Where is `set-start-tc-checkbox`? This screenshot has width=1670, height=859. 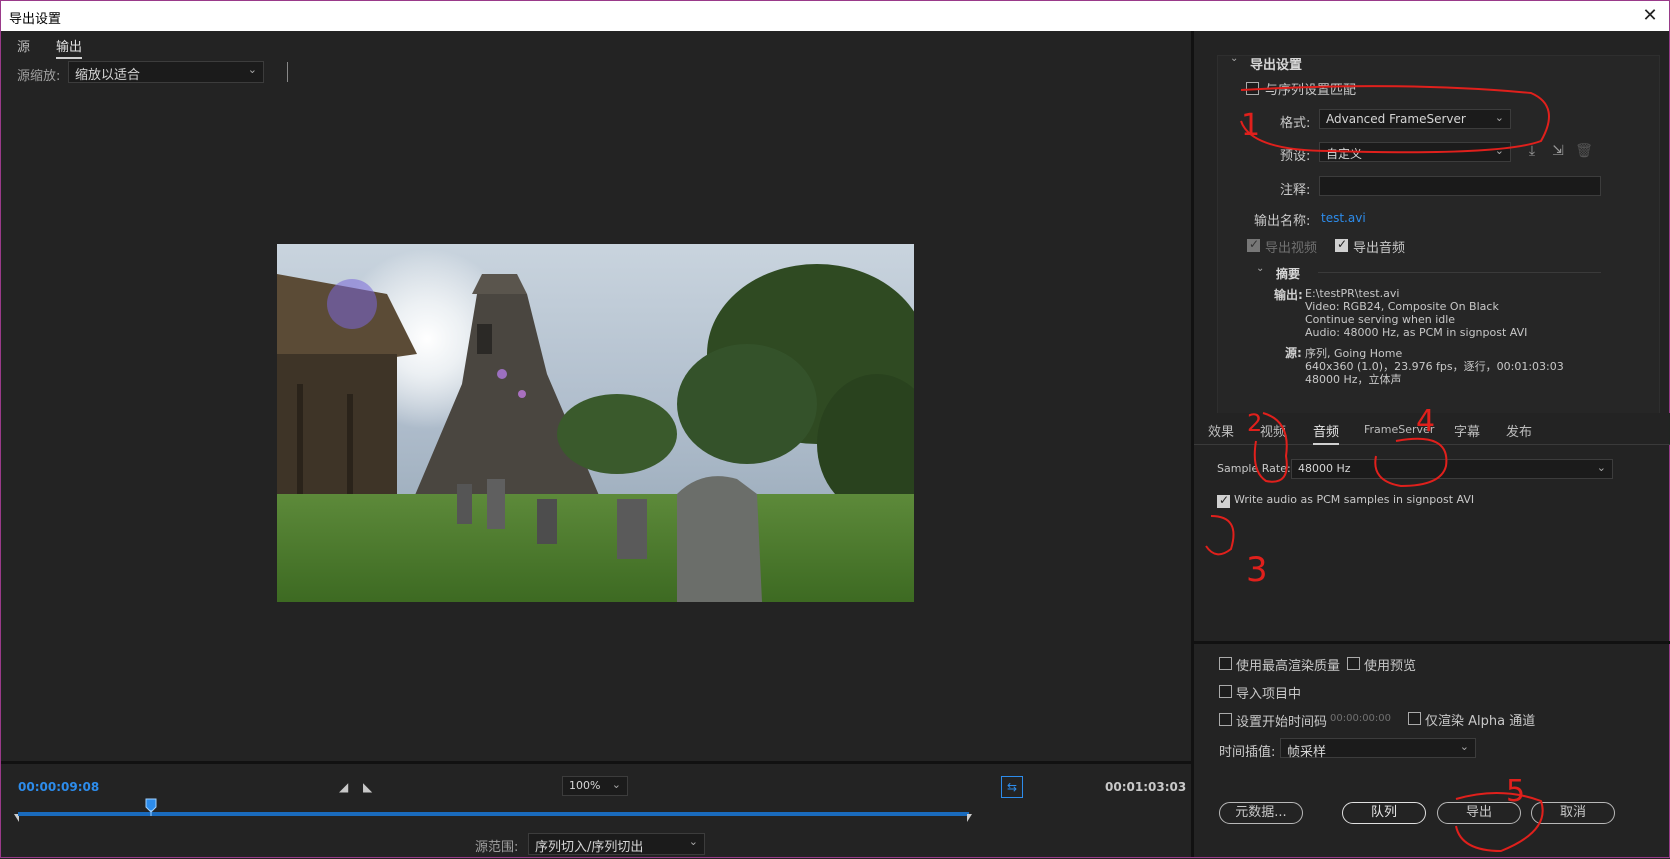
set-start-tc-checkbox is located at coordinates (1225, 719).